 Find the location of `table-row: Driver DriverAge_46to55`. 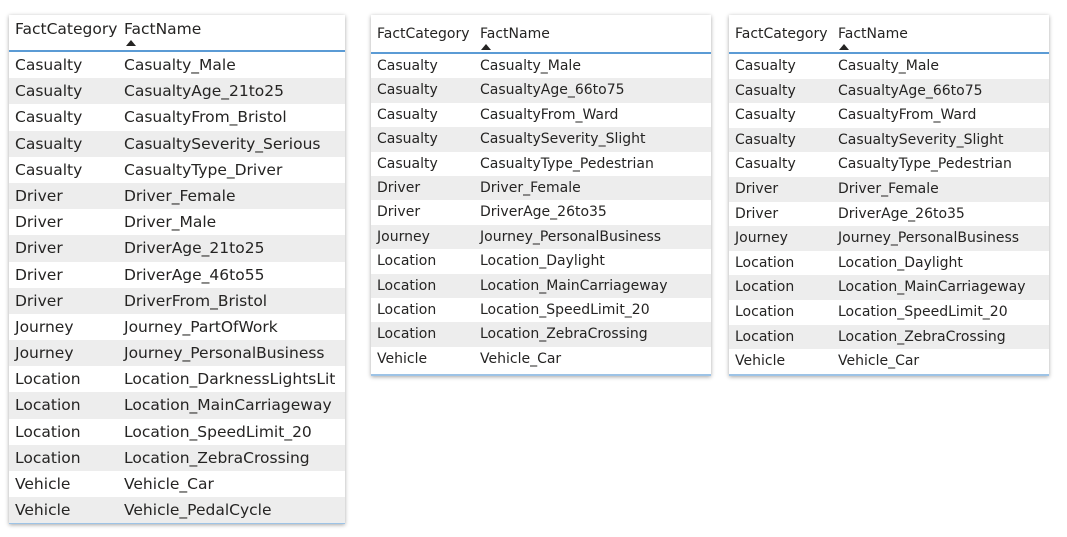

table-row: Driver DriverAge_46to55 is located at coordinates (177, 275).